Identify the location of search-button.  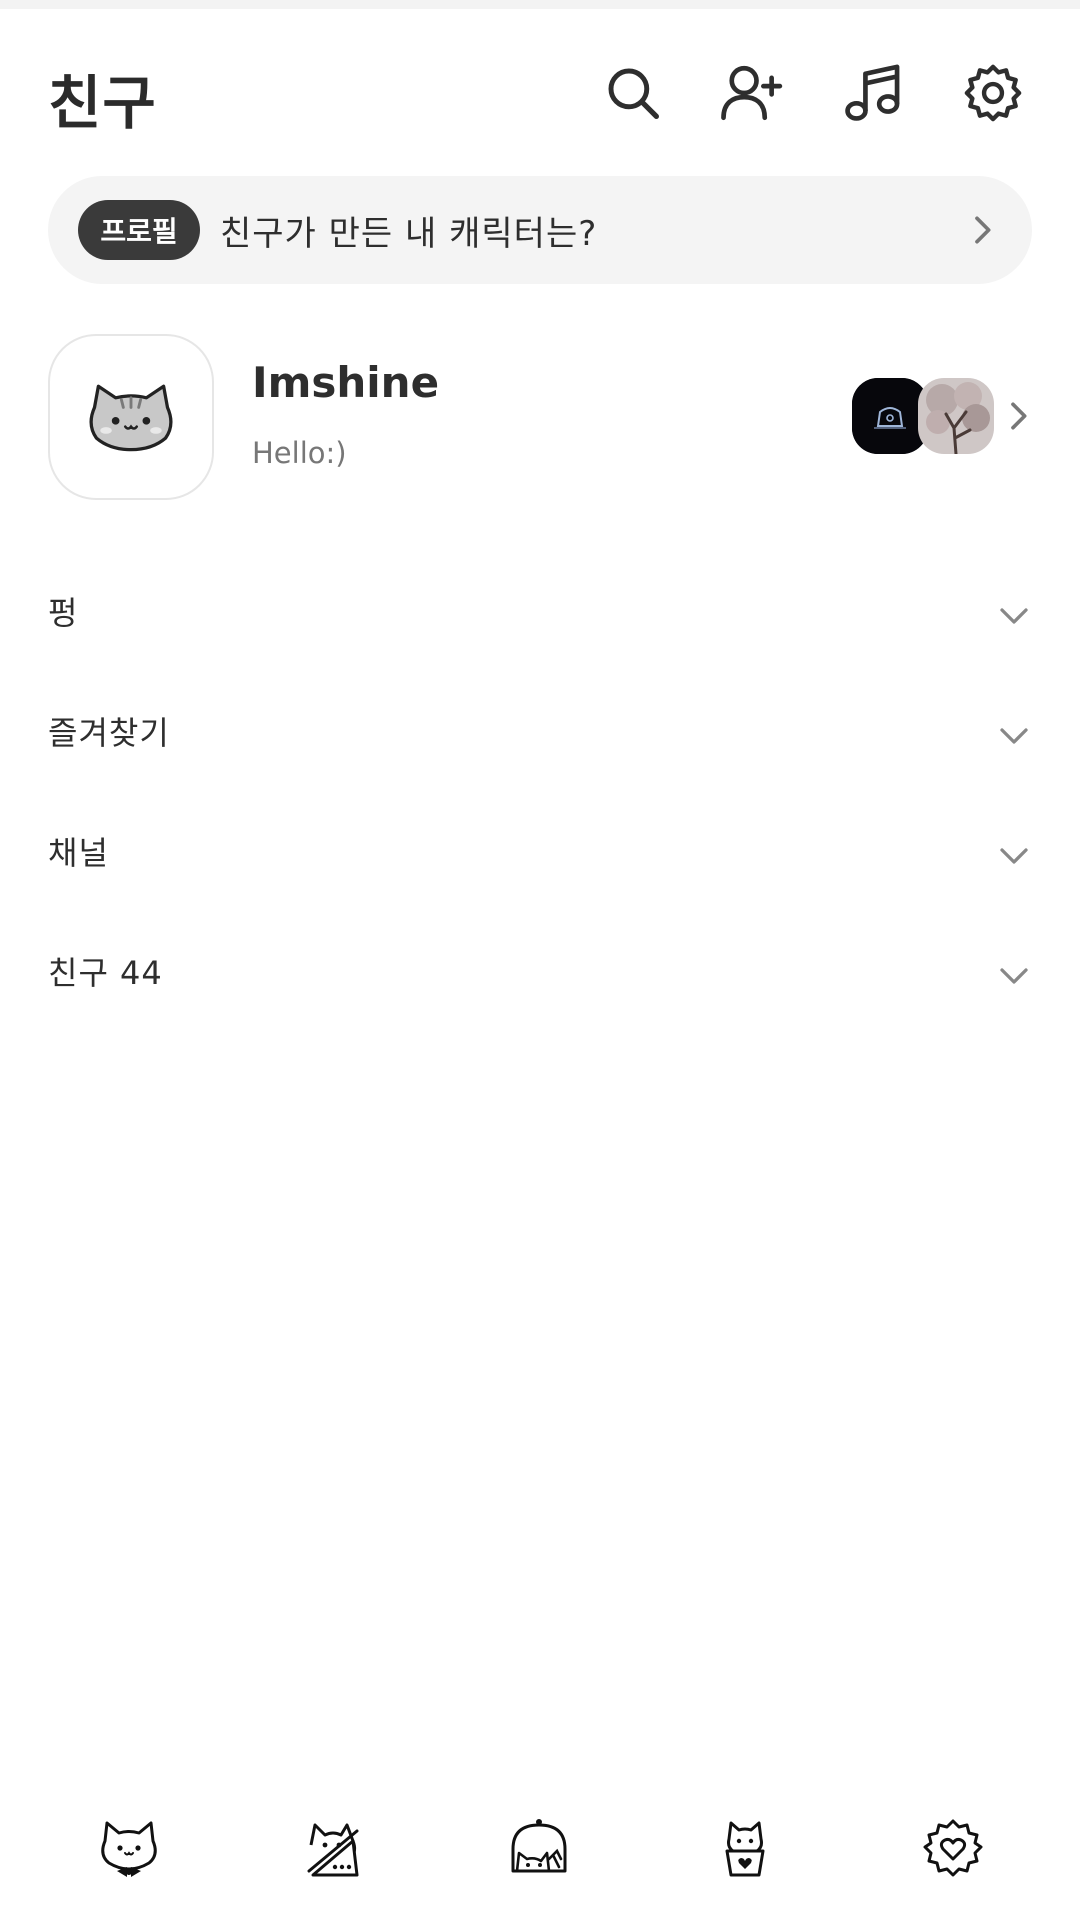
(633, 93).